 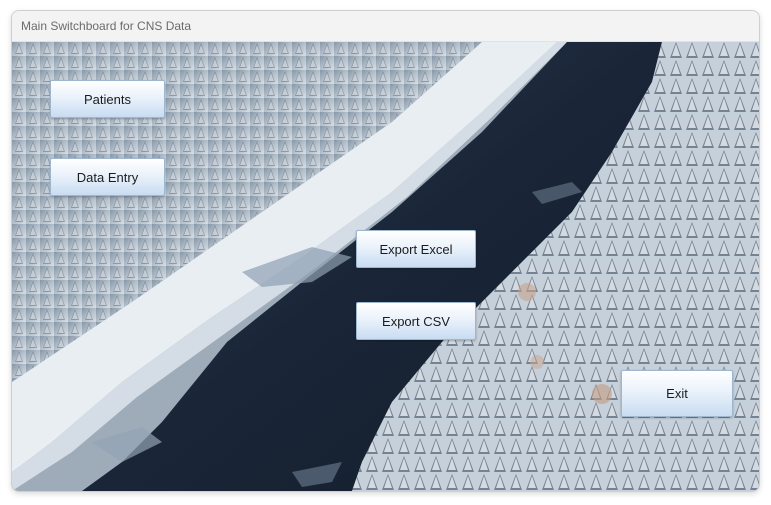 I want to click on export-csv-button: Export CSV, so click(x=416, y=321).